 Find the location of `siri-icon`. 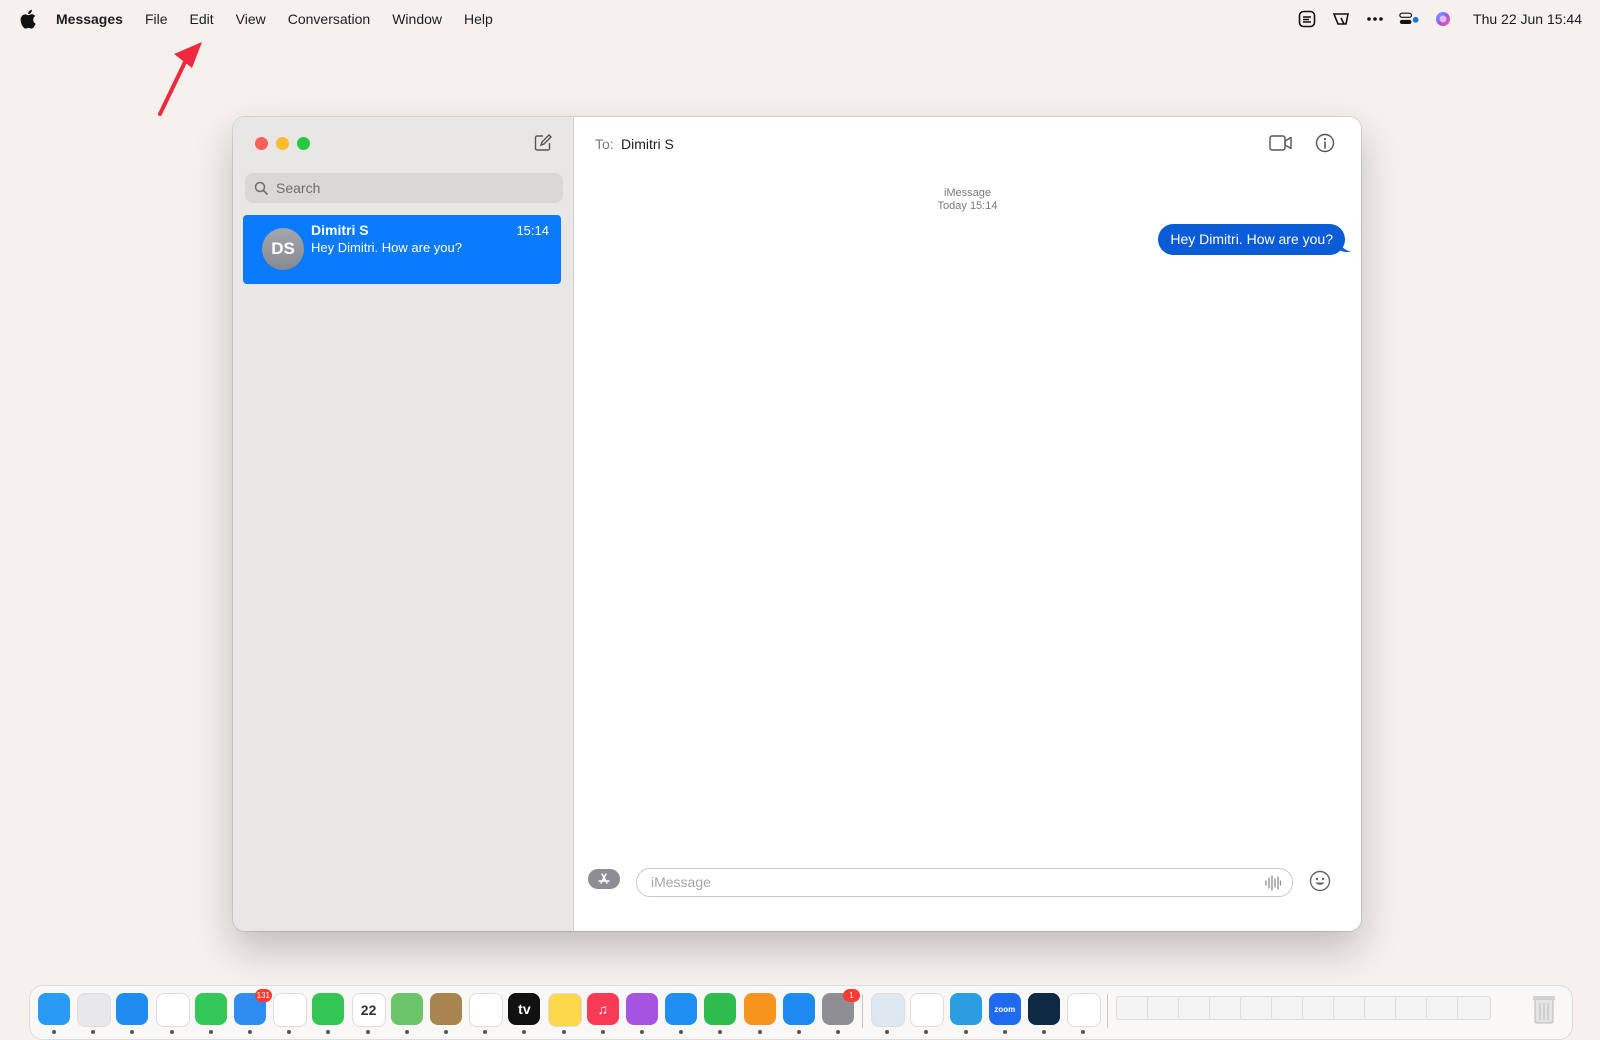

siri-icon is located at coordinates (1443, 19).